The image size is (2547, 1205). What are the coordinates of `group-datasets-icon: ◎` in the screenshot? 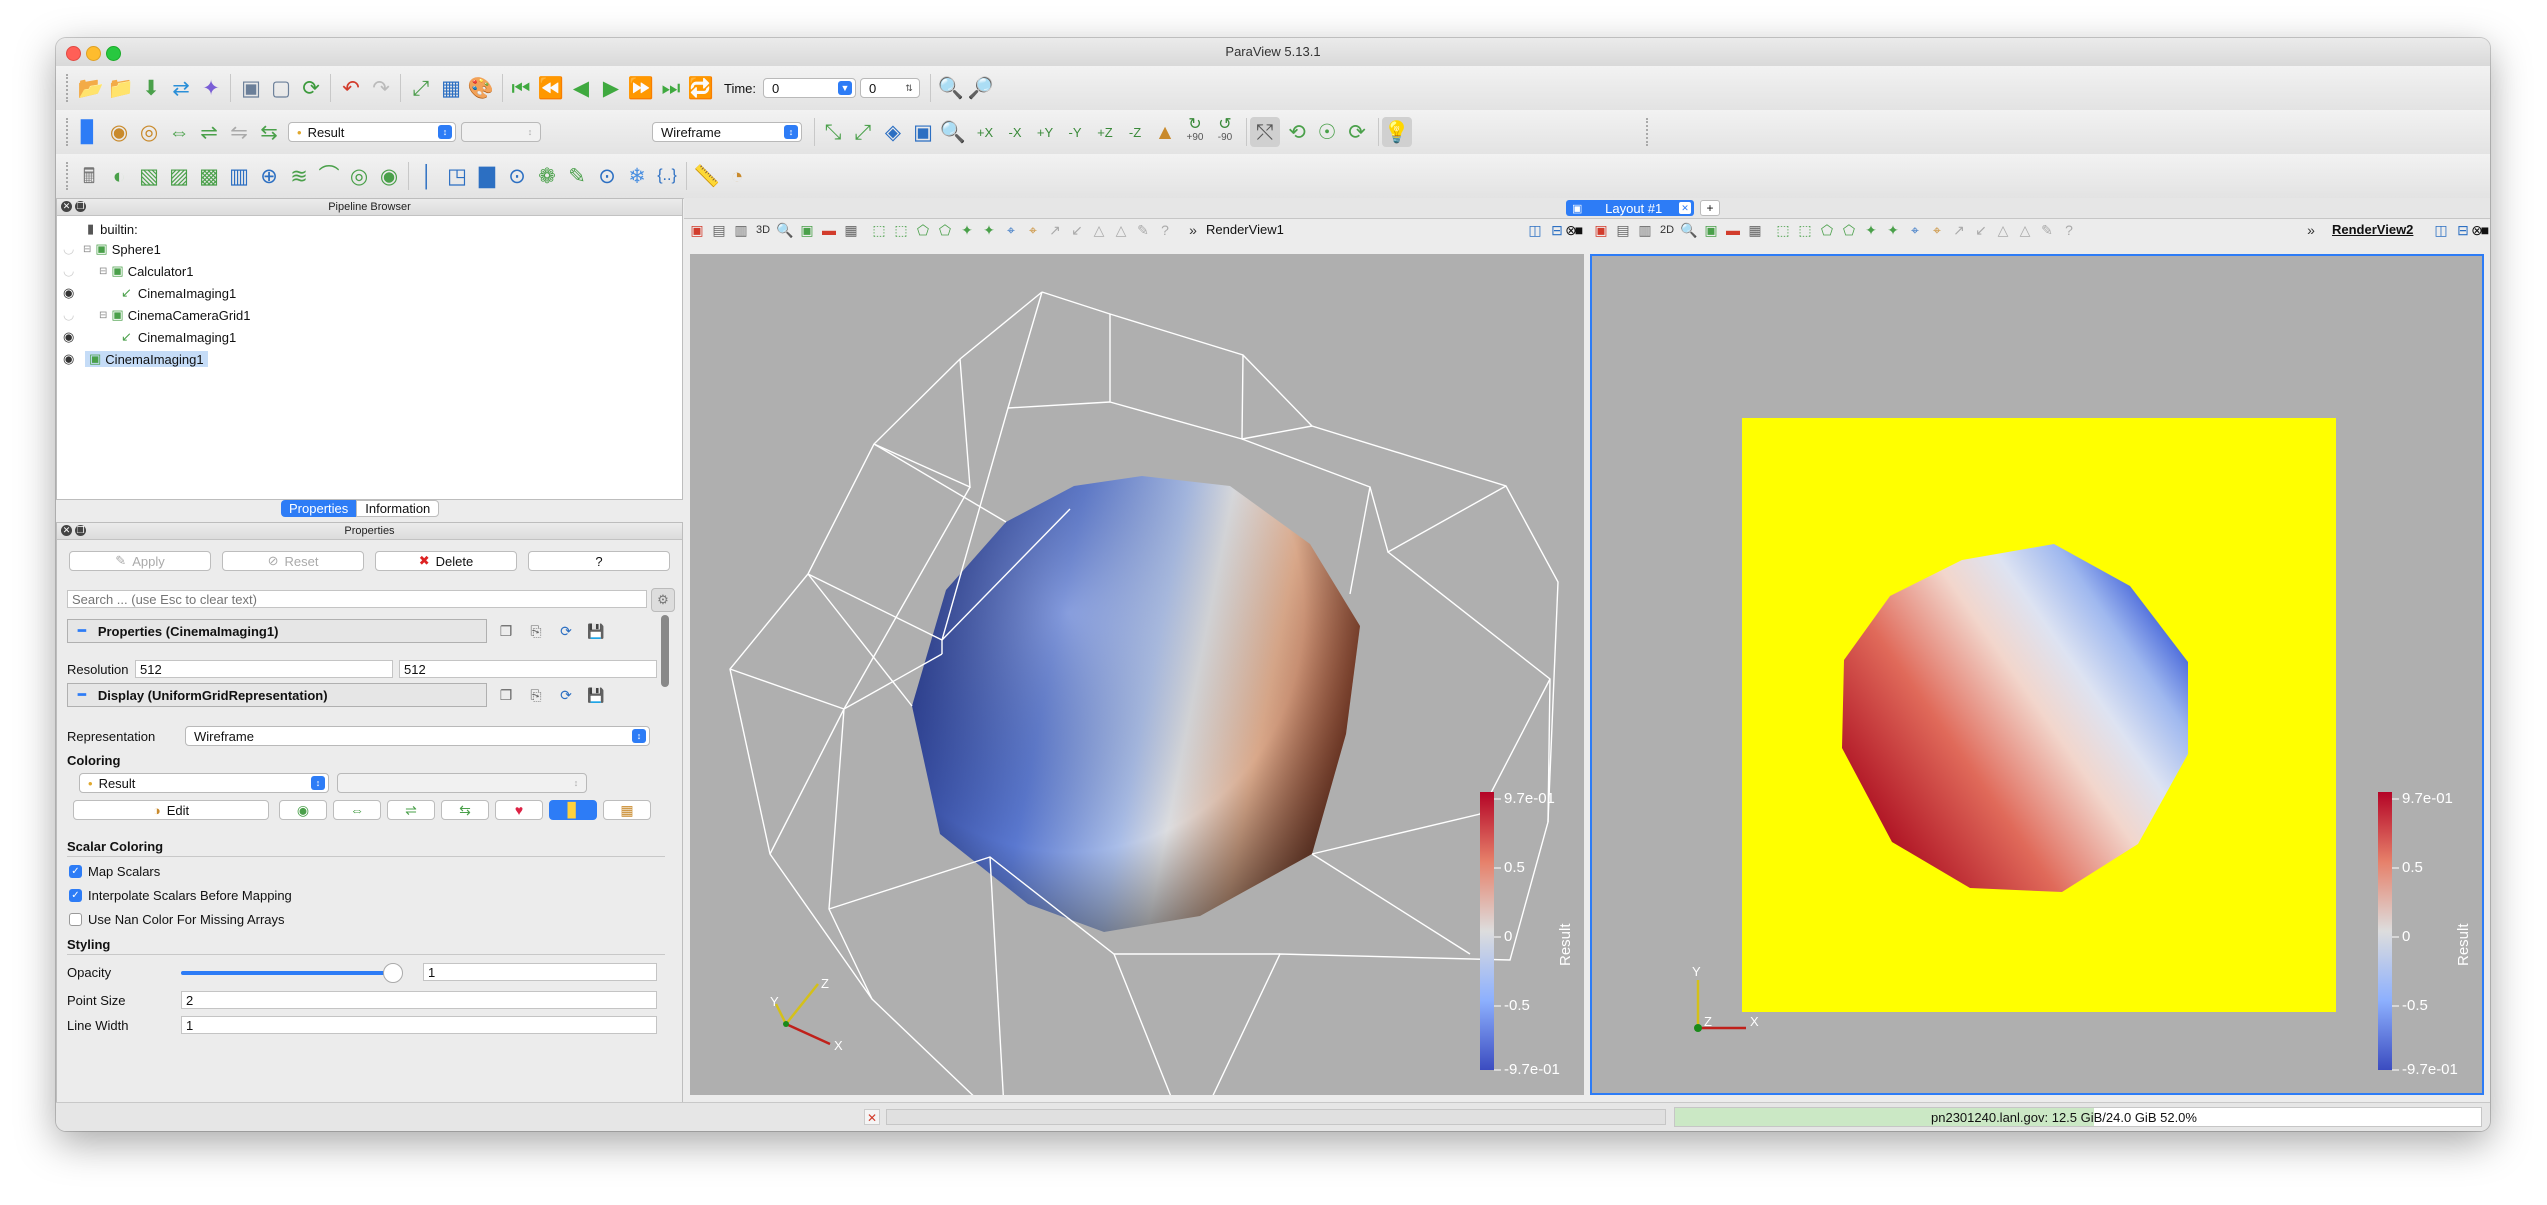 It's located at (359, 176).